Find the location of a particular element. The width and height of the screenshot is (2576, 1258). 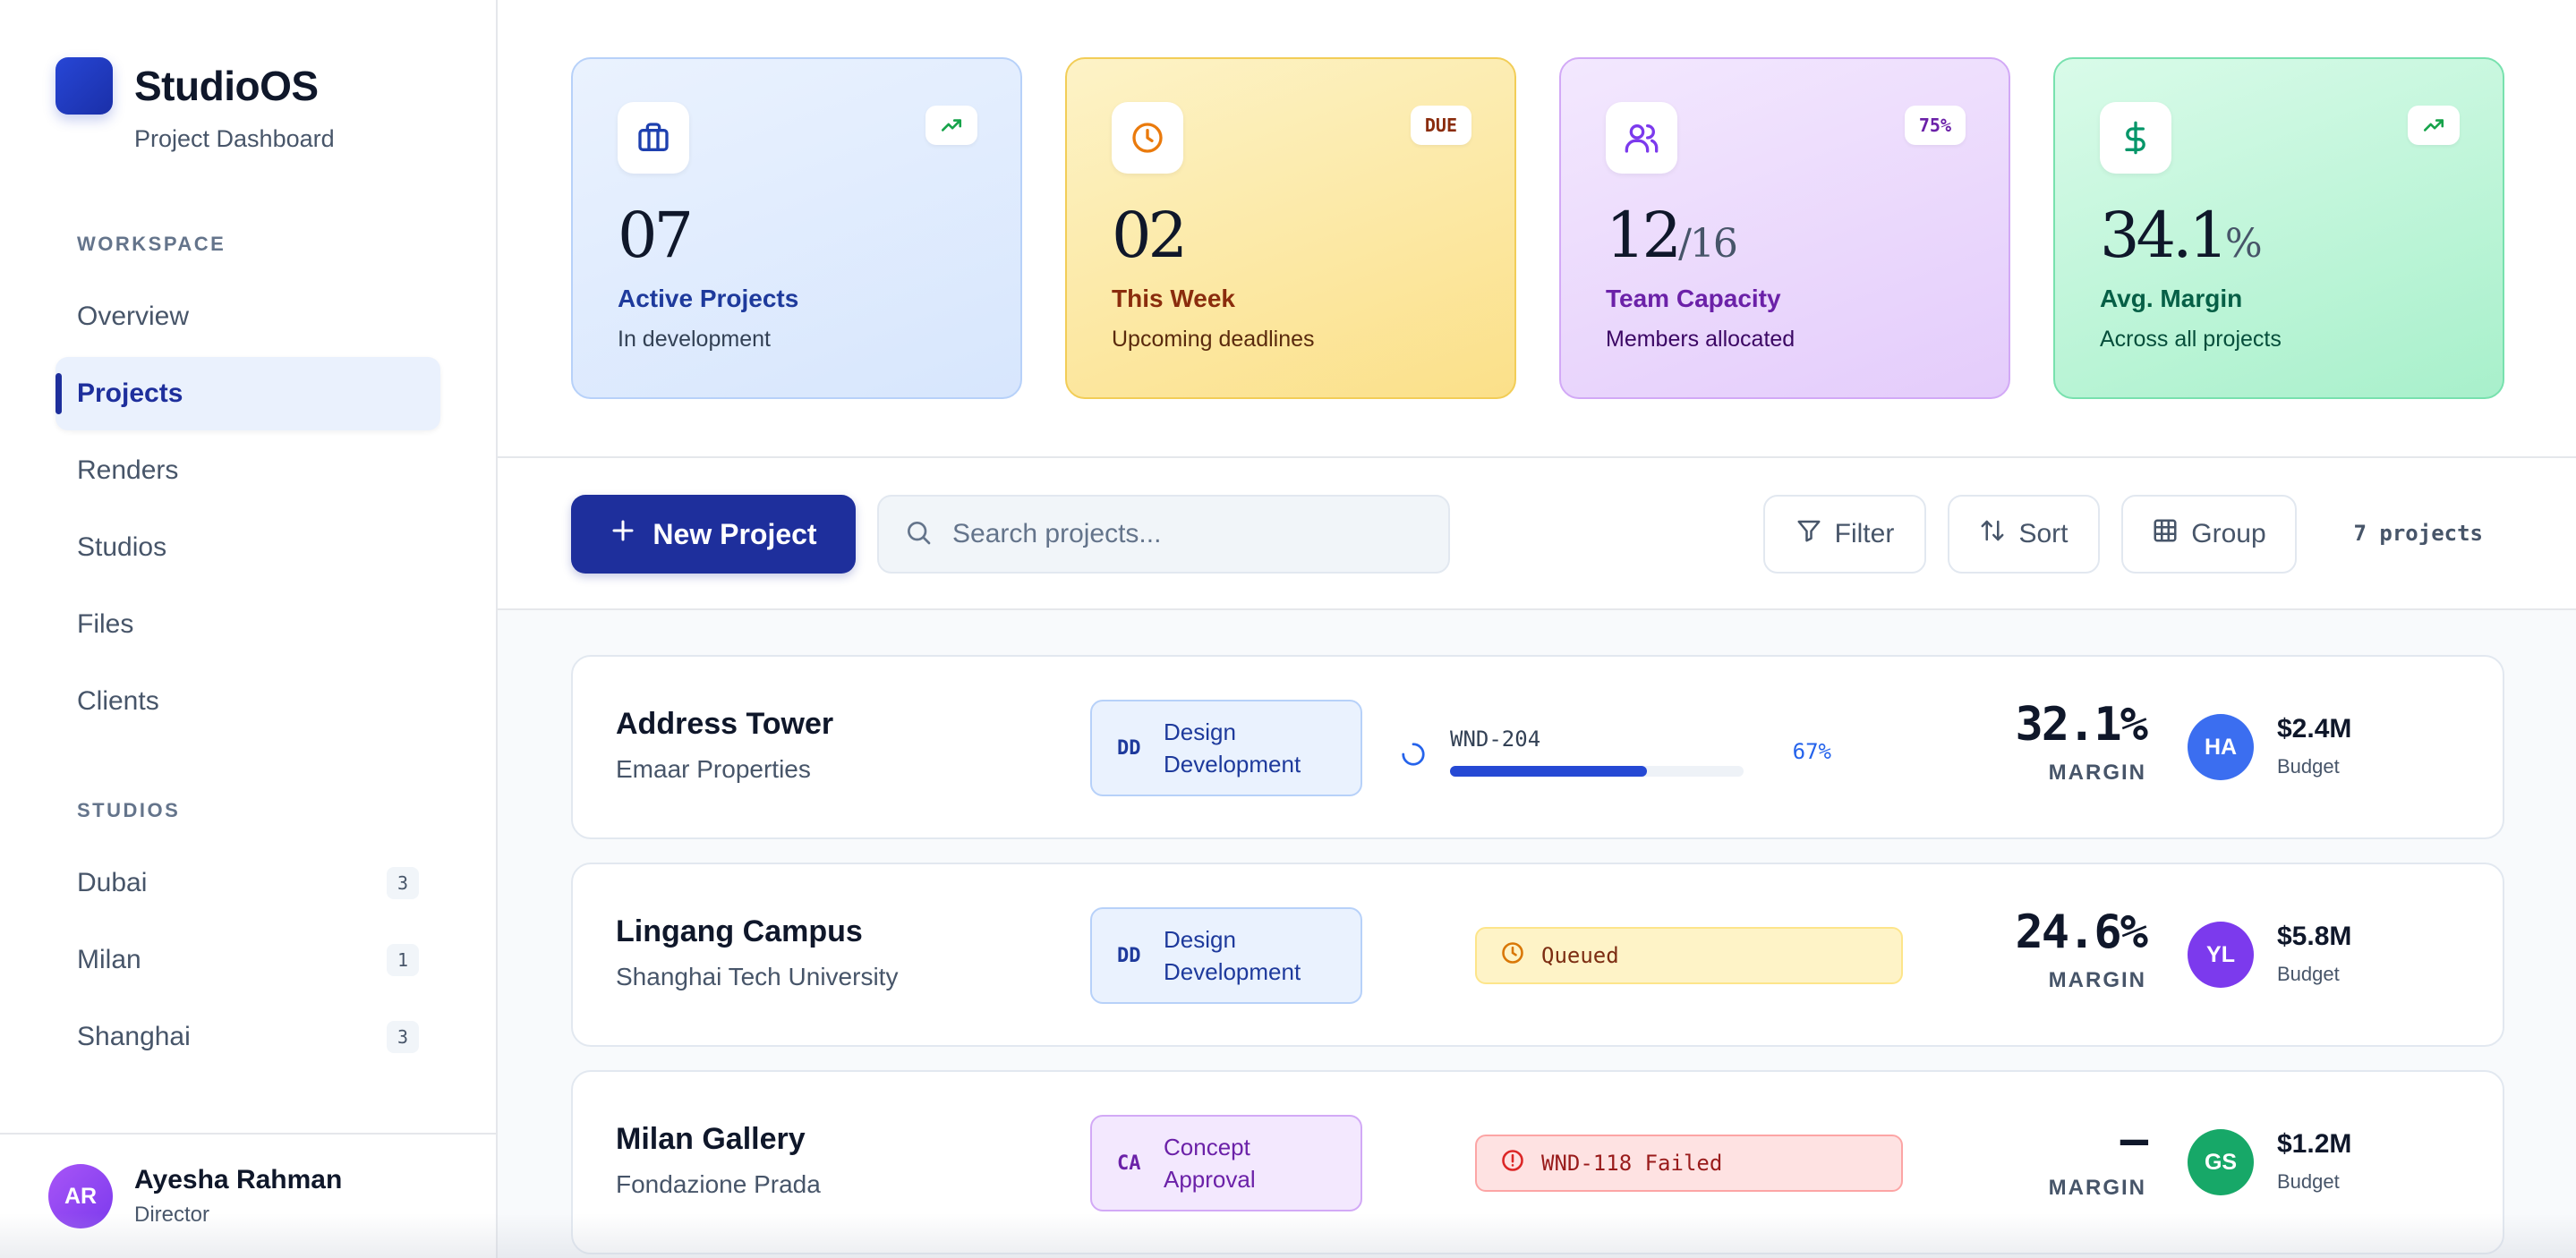

phase-label: Concept Approval is located at coordinates (1210, 1163).